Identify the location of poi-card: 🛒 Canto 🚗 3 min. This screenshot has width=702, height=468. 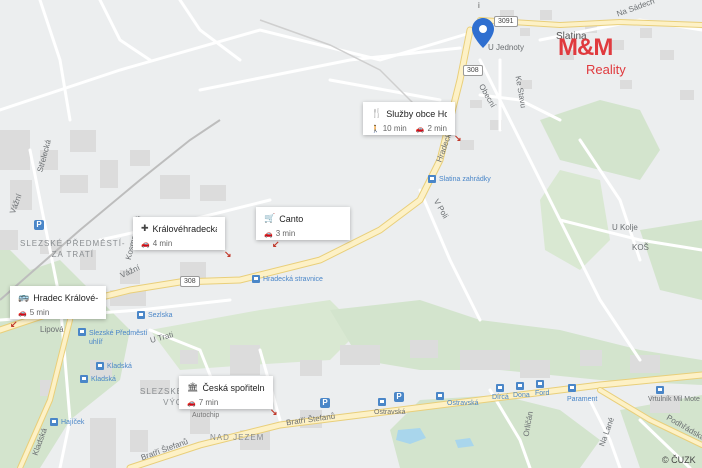
(303, 223).